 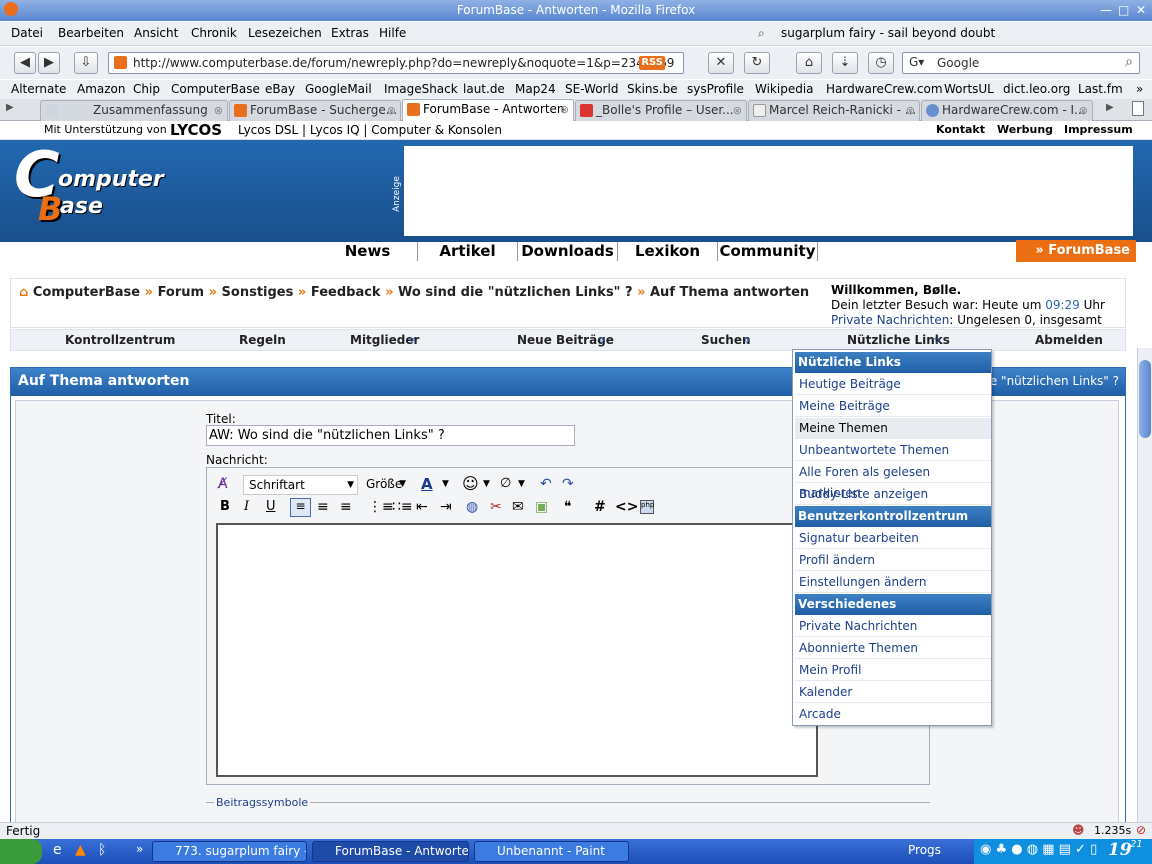 What do you see at coordinates (969, 89) in the screenshot?
I see `bookmark-item: WortsUL` at bounding box center [969, 89].